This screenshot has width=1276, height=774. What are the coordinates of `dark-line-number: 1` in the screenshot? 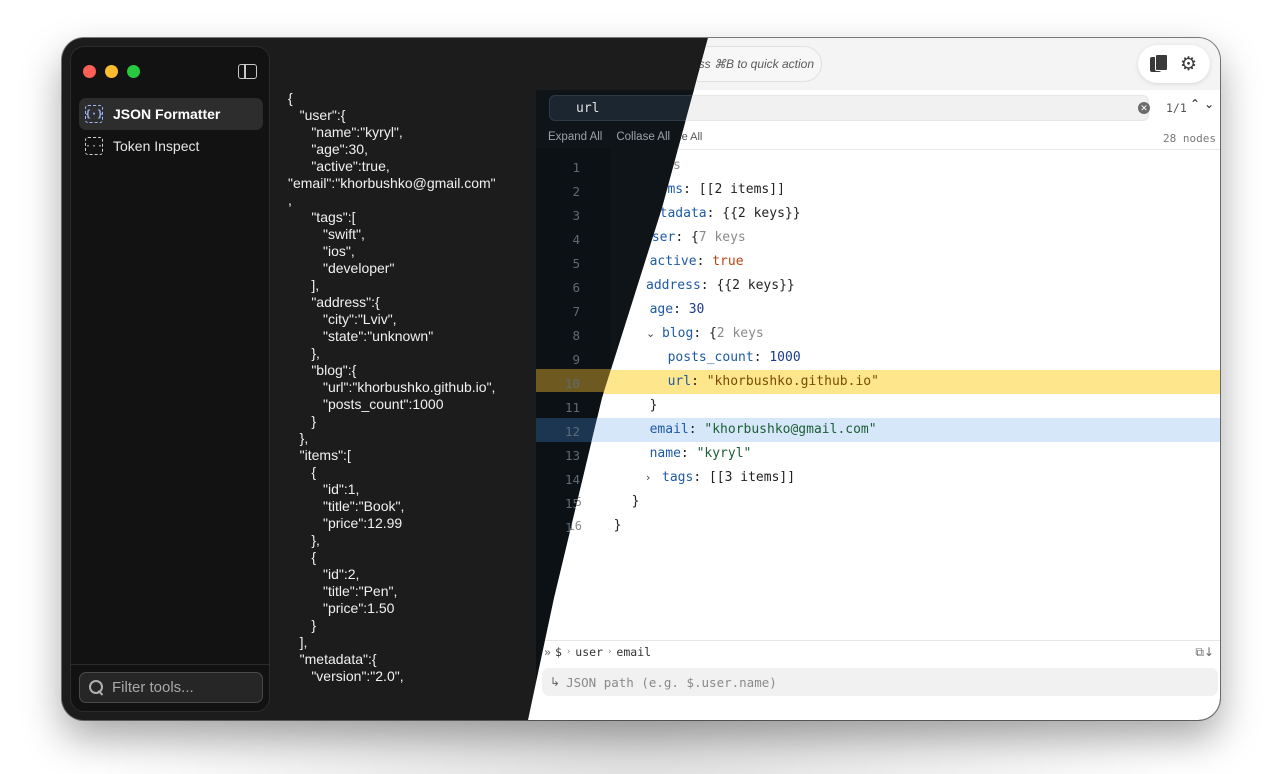 It's located at (576, 167).